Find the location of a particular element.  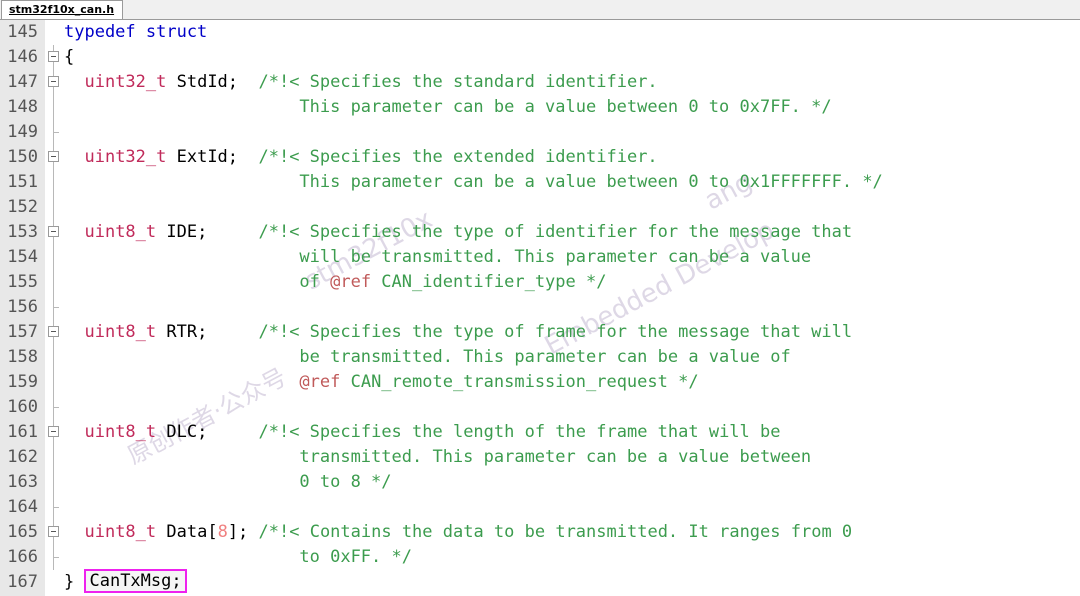

line-number: 159 is located at coordinates (22, 382).